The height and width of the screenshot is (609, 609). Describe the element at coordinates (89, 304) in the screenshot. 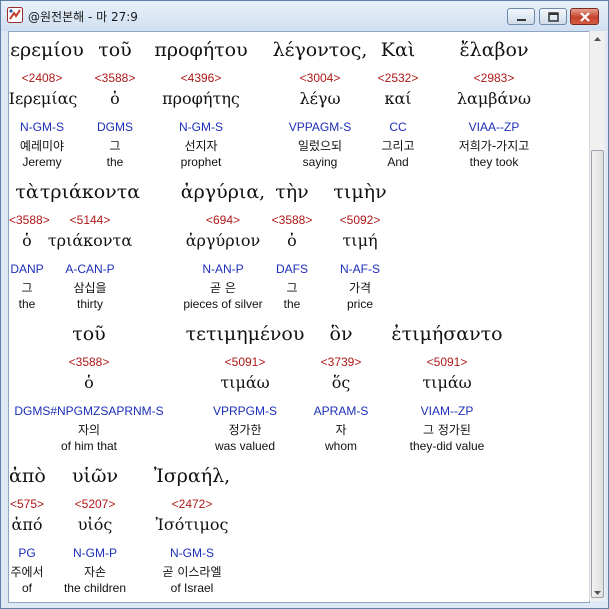

I see `english-gloss: thirty` at that location.